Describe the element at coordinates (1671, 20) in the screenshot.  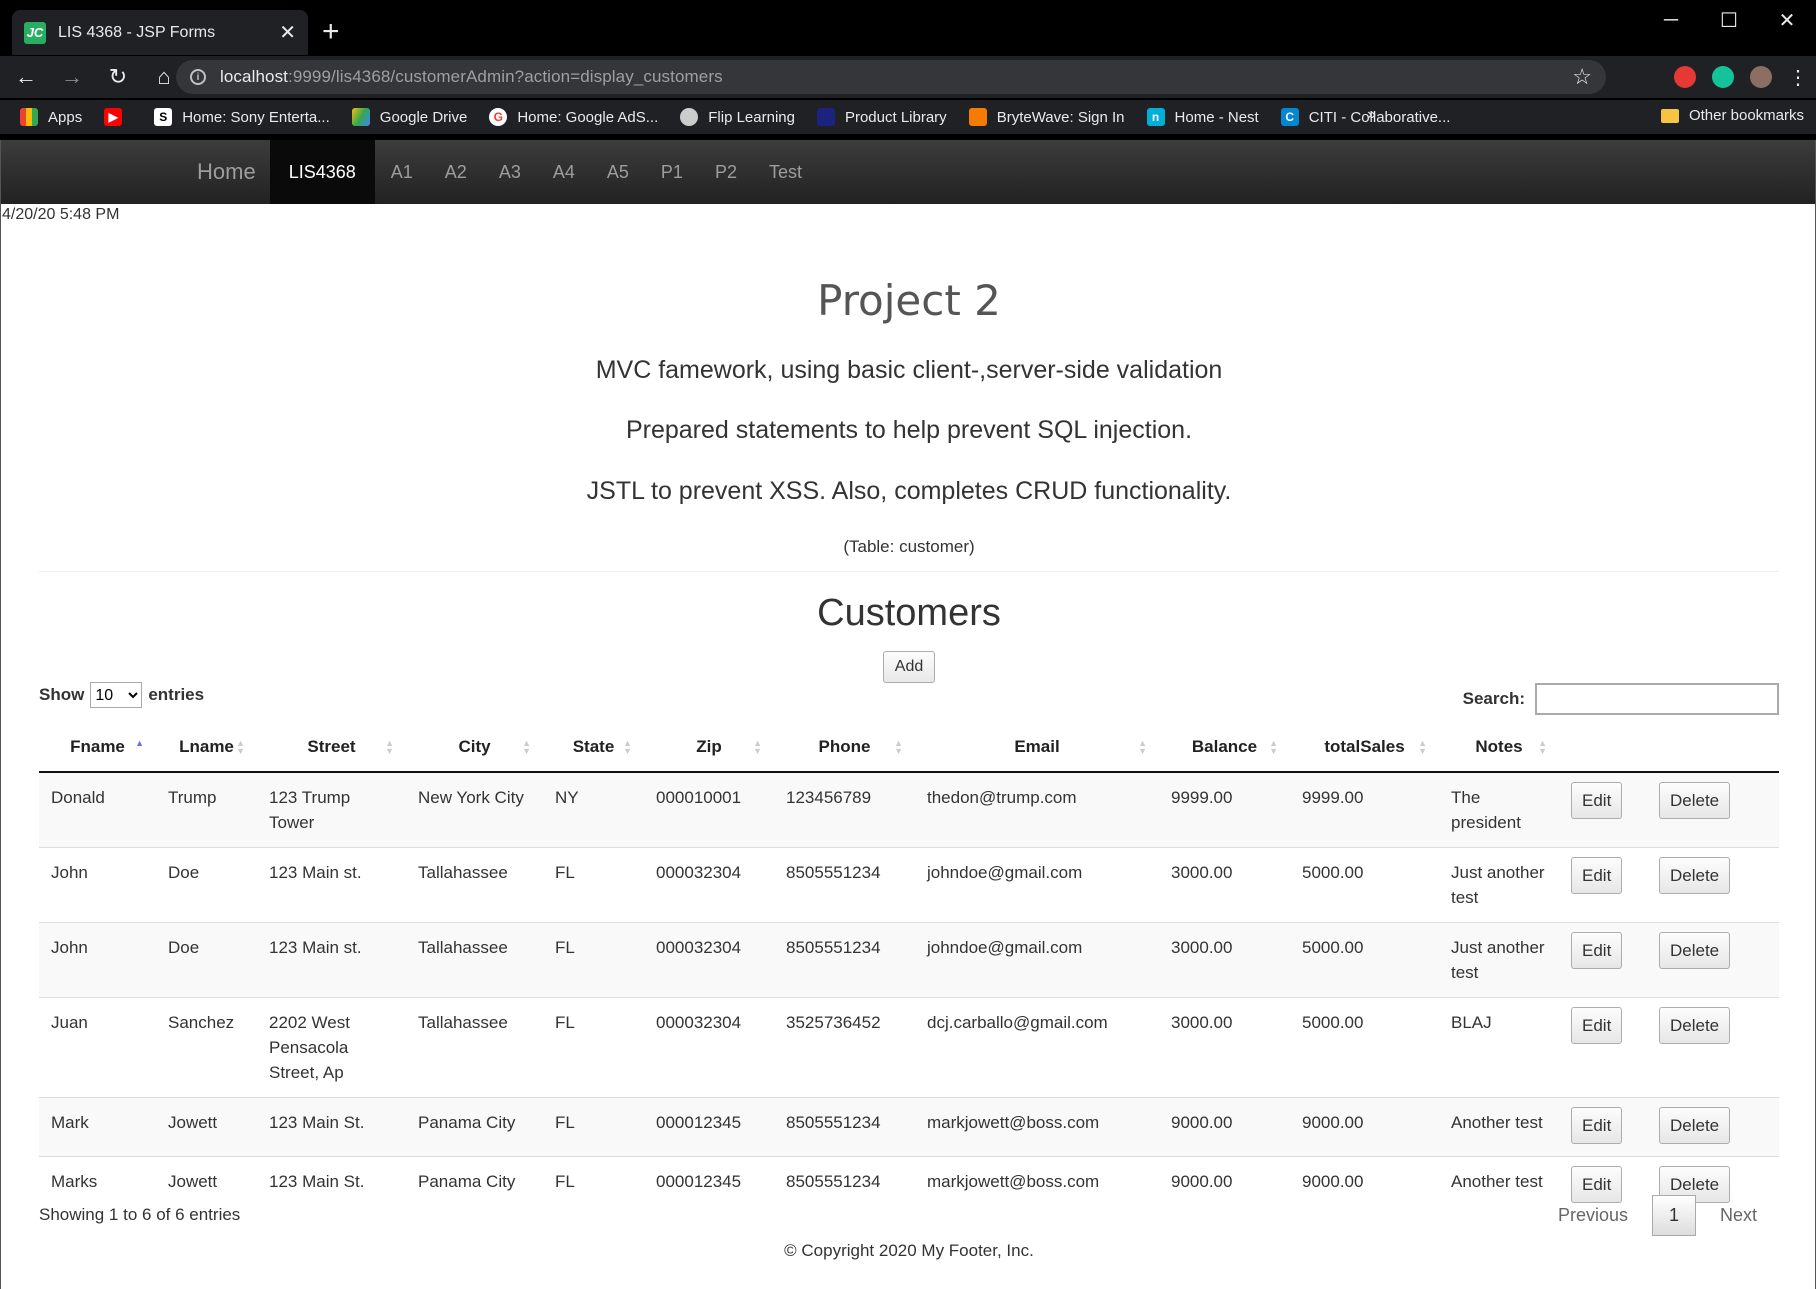
I see `minimize-icon: ─` at that location.